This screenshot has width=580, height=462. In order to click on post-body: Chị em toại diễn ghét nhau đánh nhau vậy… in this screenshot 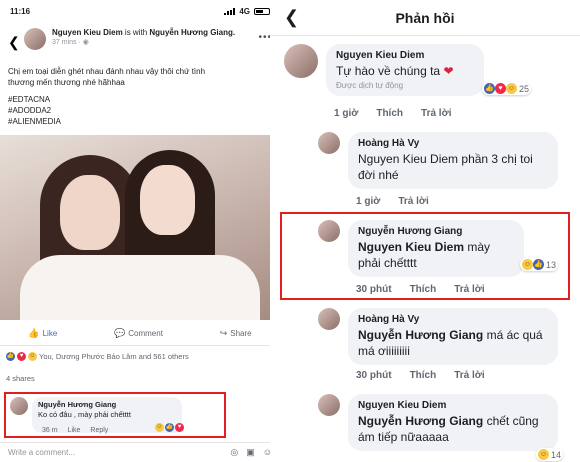, I will do `click(140, 97)`.